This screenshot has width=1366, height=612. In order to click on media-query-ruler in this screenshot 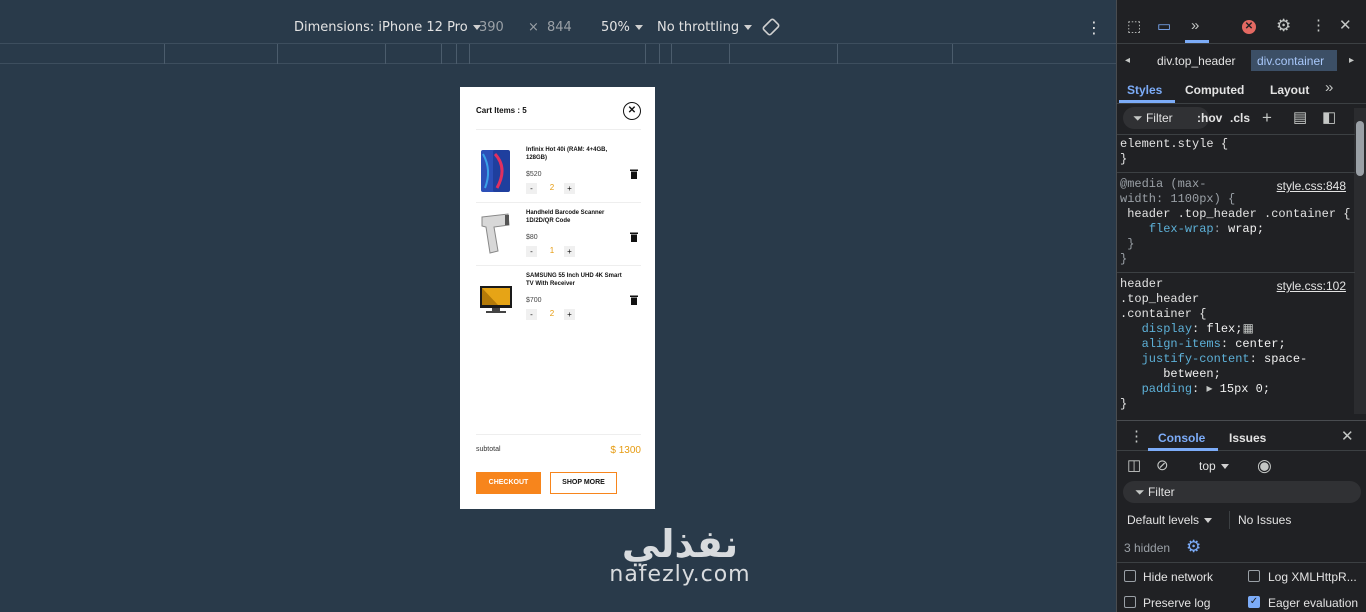, I will do `click(558, 53)`.